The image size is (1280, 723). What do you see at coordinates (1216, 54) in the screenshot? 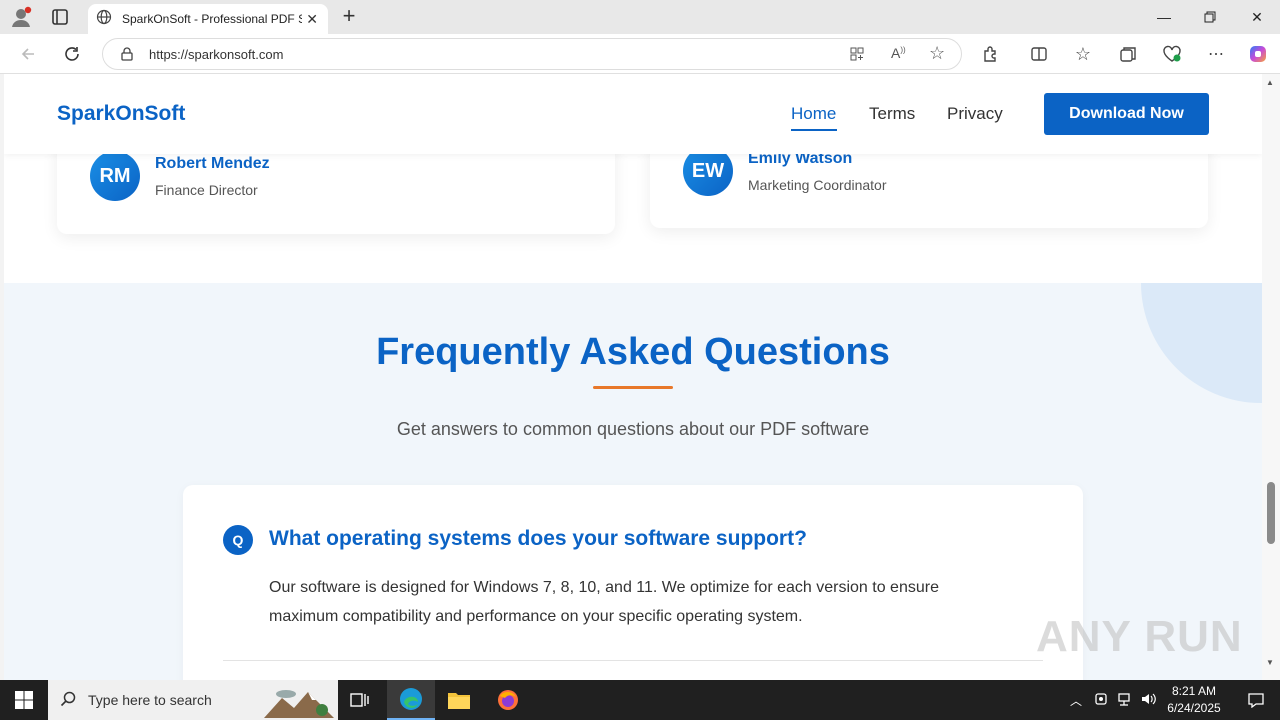
I see `more-options-icon: ⋯` at bounding box center [1216, 54].